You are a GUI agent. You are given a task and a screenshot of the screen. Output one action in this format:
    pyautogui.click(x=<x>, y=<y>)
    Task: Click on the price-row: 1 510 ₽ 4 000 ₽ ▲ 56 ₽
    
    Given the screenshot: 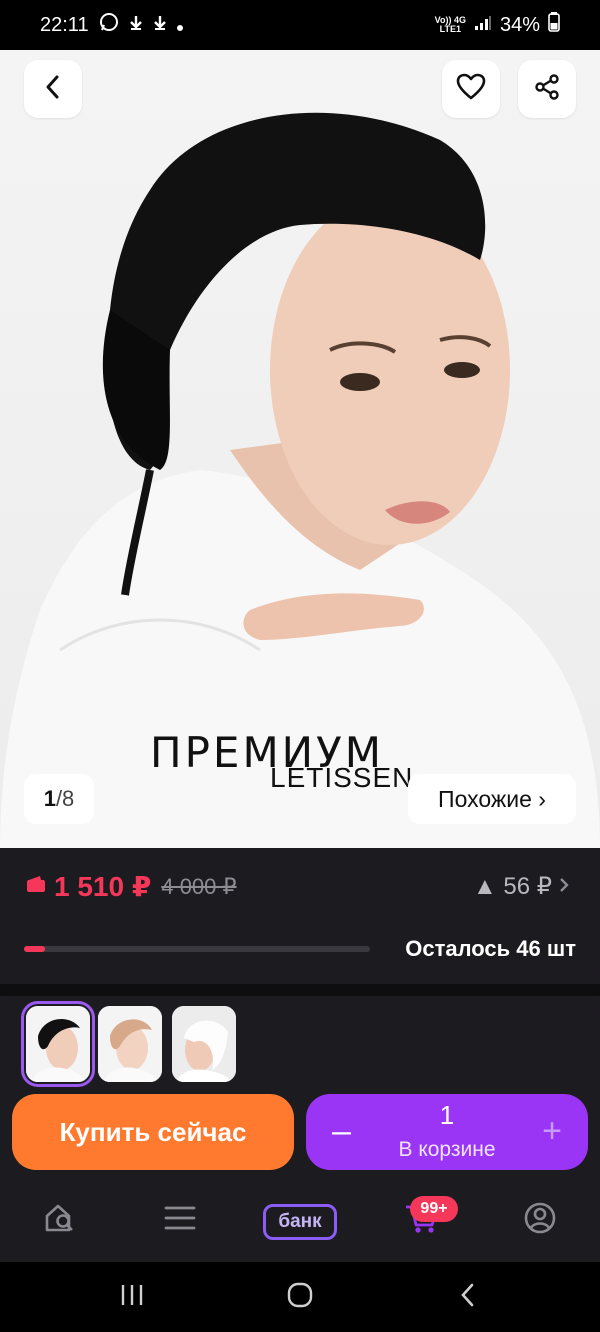 What is the action you would take?
    pyautogui.click(x=298, y=886)
    